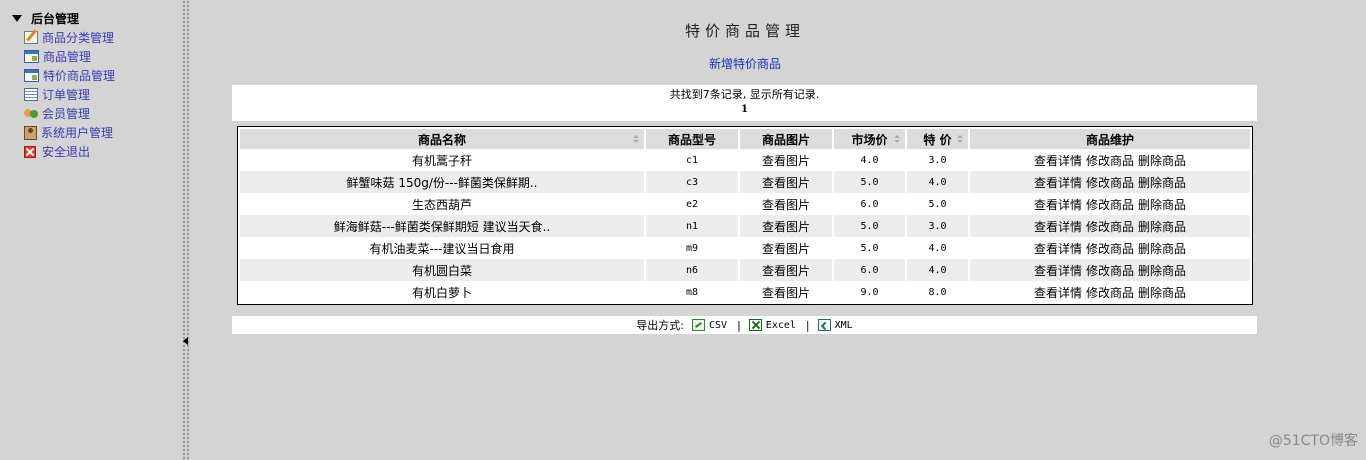 The height and width of the screenshot is (460, 1366). What do you see at coordinates (66, 94) in the screenshot?
I see `sidebar-item-label: 订单管理` at bounding box center [66, 94].